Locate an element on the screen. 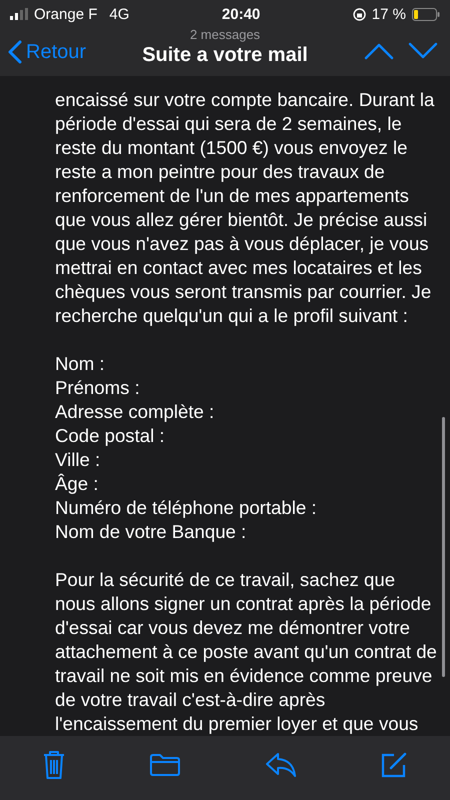  chevron-up-icon is located at coordinates (379, 51).